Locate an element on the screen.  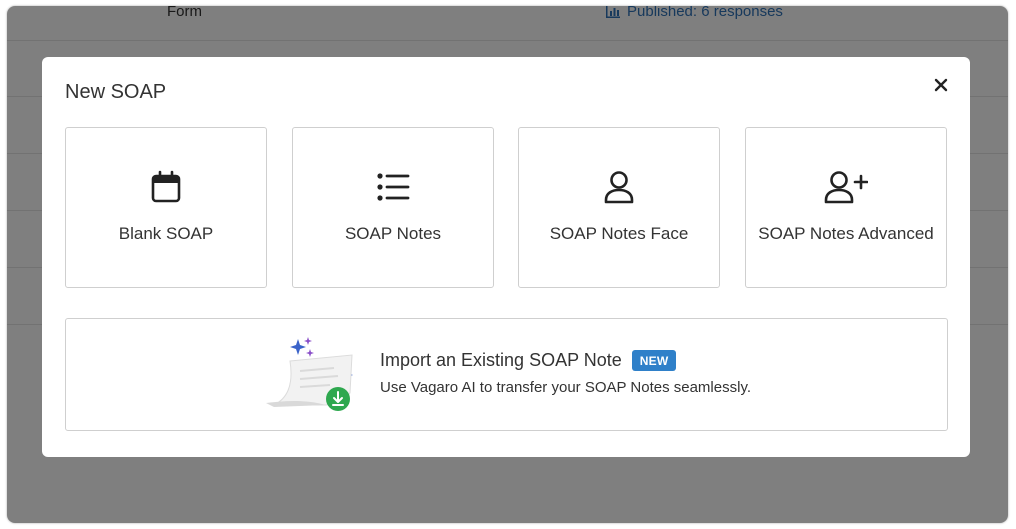
close-icon is located at coordinates (941, 85).